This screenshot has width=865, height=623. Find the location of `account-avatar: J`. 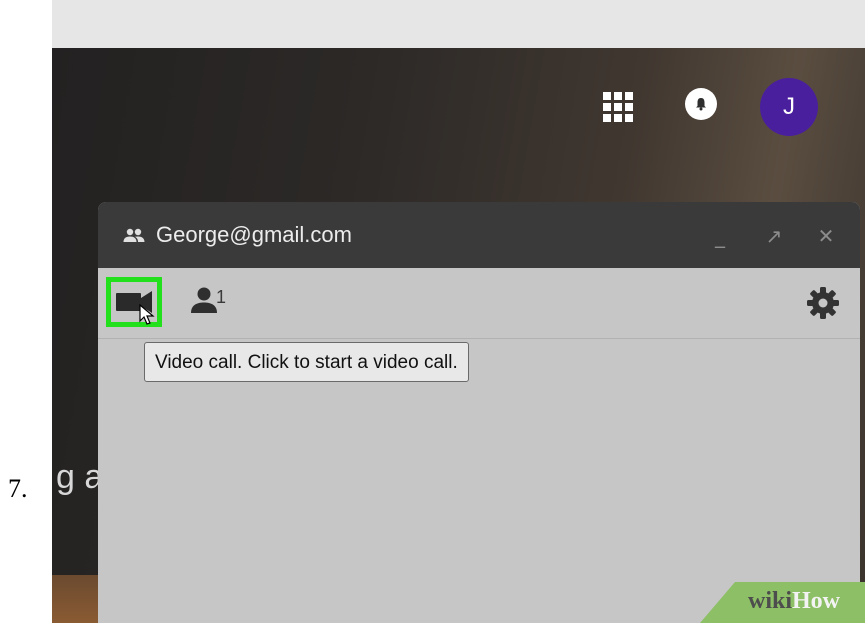

account-avatar: J is located at coordinates (789, 107).